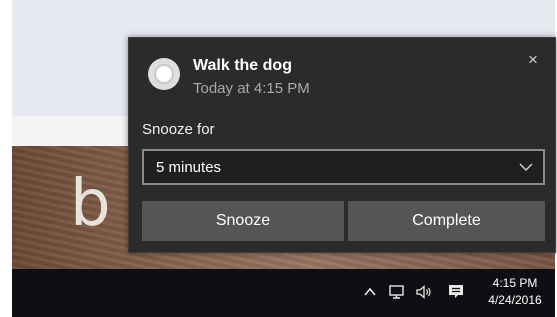 The height and width of the screenshot is (317, 557). I want to click on network-icon, so click(397, 292).